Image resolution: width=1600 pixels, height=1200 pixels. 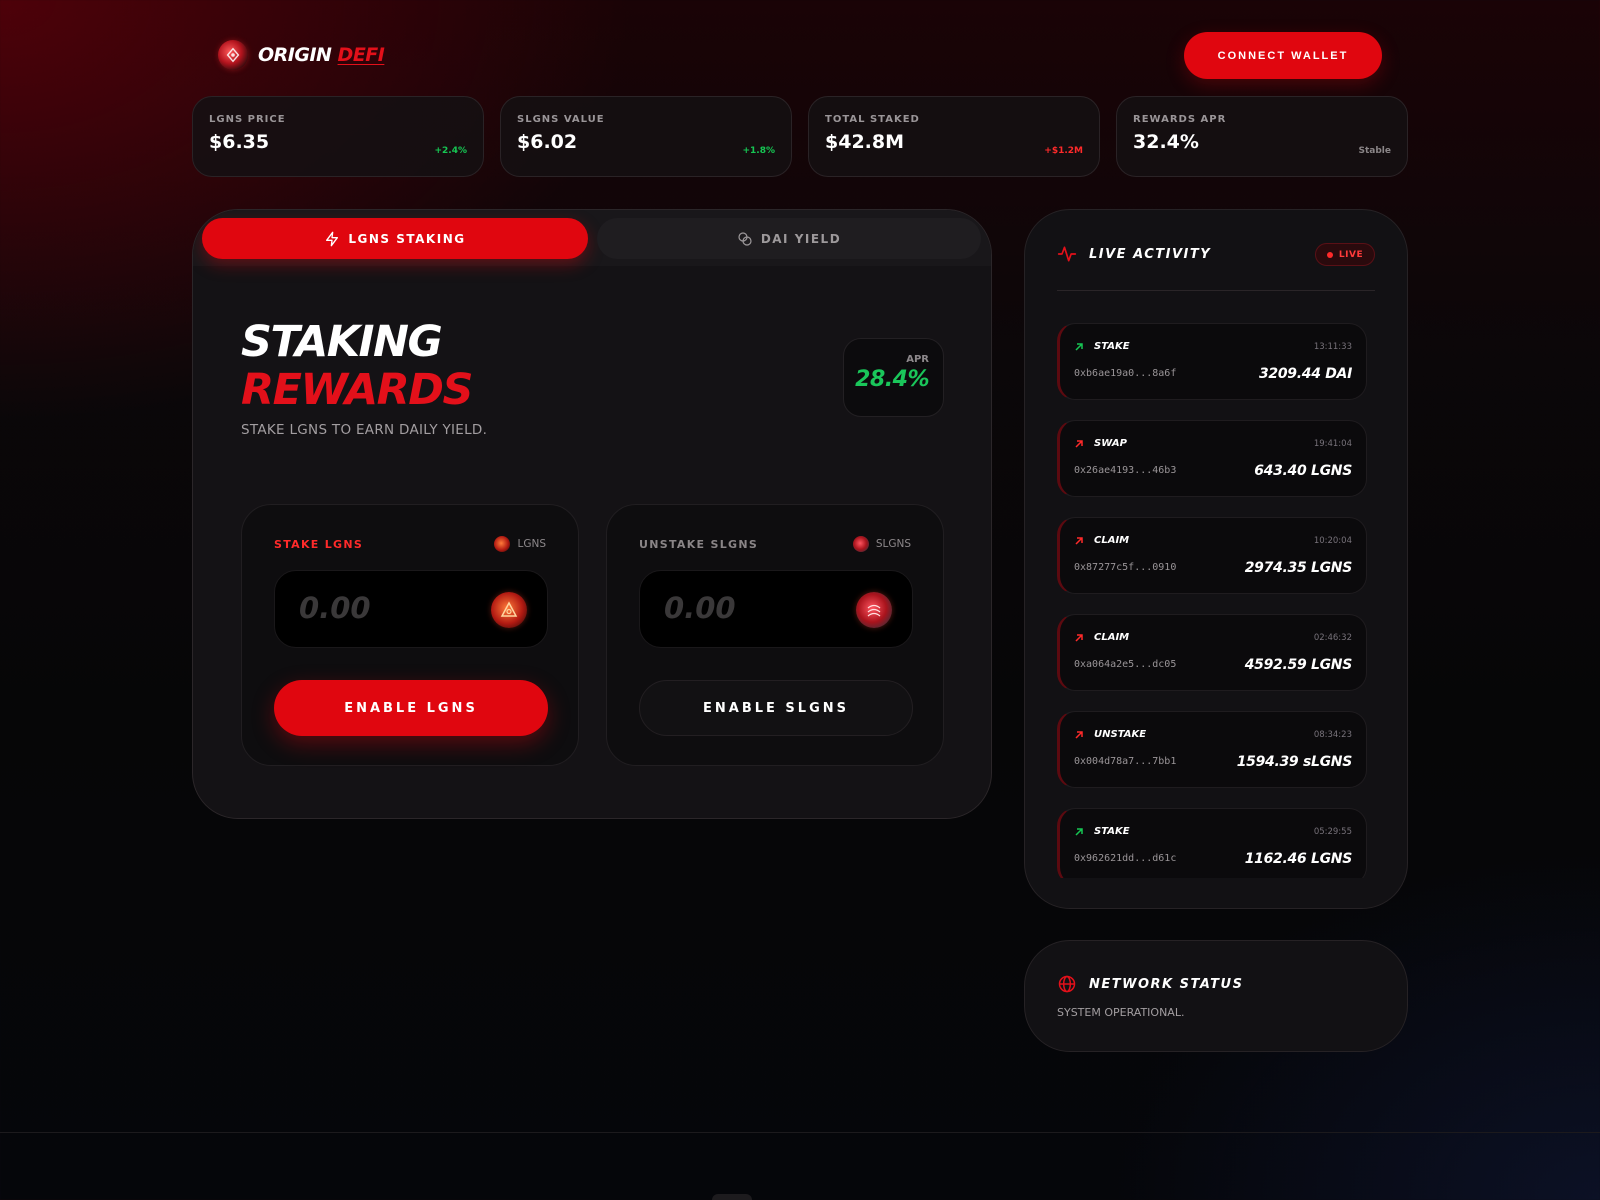 I want to click on tab-bar: LGNS STAKING DAI YIELD, so click(x=592, y=238).